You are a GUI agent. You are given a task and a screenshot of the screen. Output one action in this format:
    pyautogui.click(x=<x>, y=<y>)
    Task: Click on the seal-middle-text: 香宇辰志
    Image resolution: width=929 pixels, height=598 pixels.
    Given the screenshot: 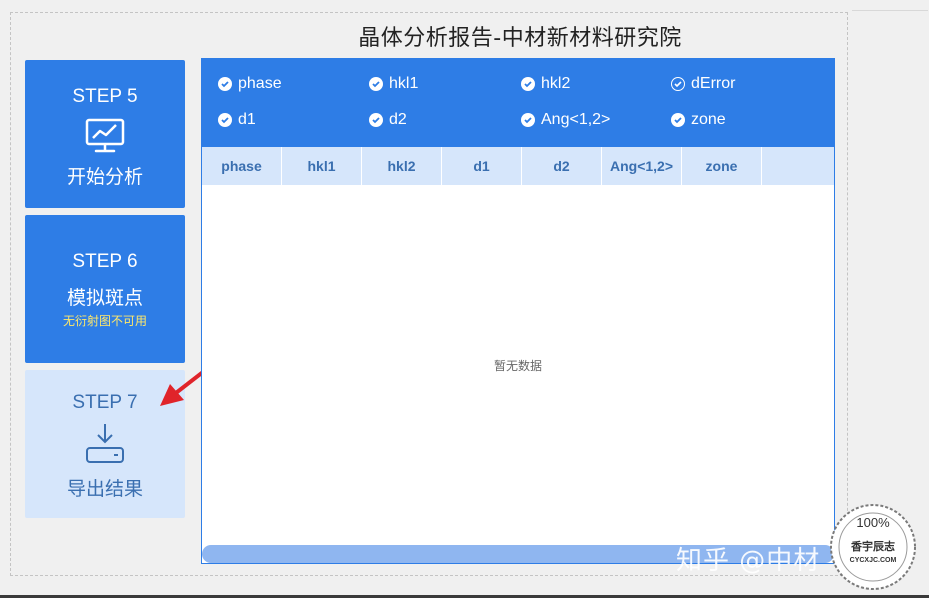 What is the action you would take?
    pyautogui.click(x=872, y=546)
    